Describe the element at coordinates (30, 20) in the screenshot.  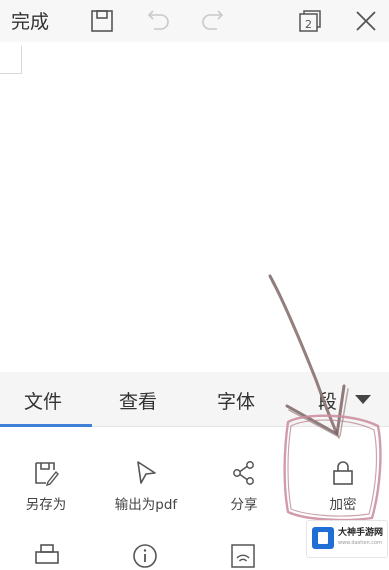
I see `done-button: 完成` at that location.